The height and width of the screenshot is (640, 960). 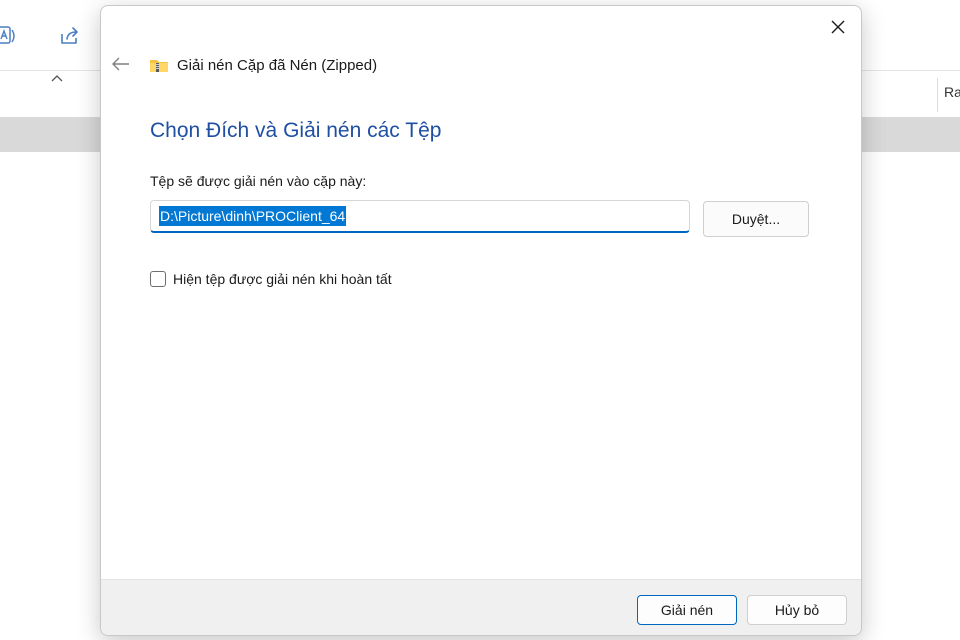 I want to click on zip-folder-icon, so click(x=159, y=65).